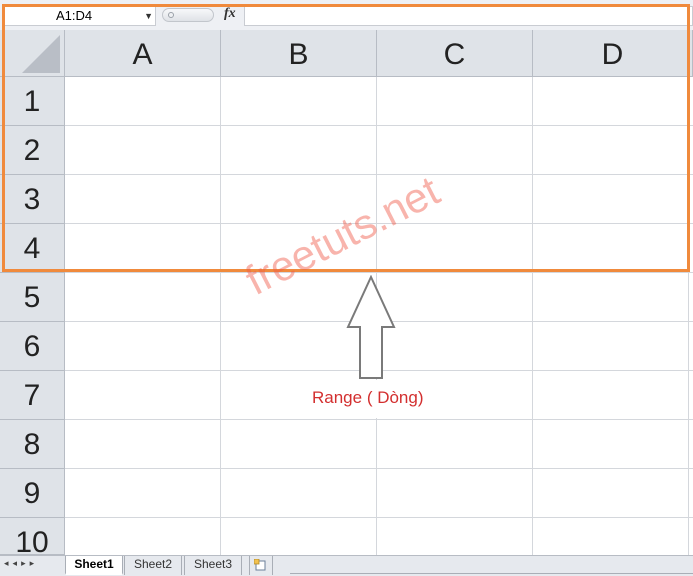  Describe the element at coordinates (153, 565) in the screenshot. I see `tab-sheet2: Sheet2` at that location.